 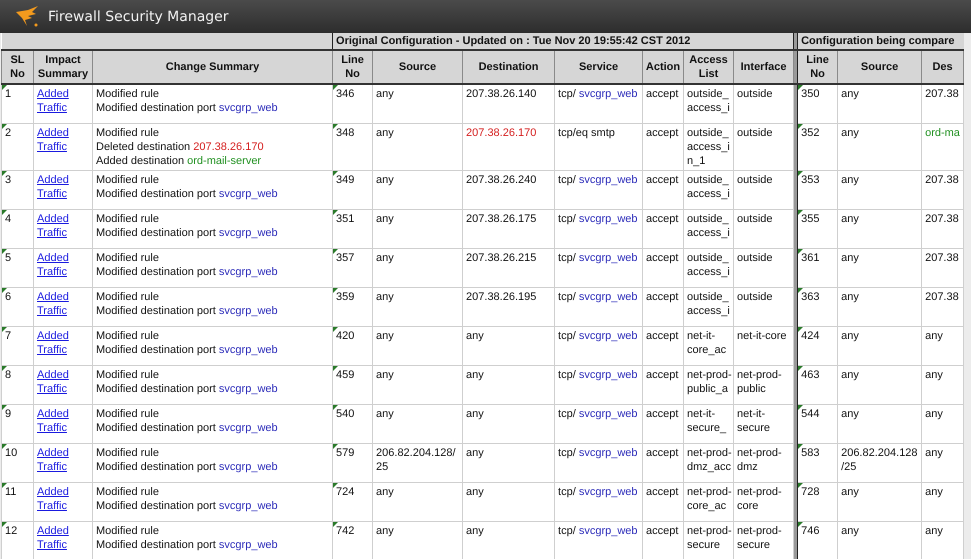 I want to click on column-header: Des, so click(x=943, y=67).